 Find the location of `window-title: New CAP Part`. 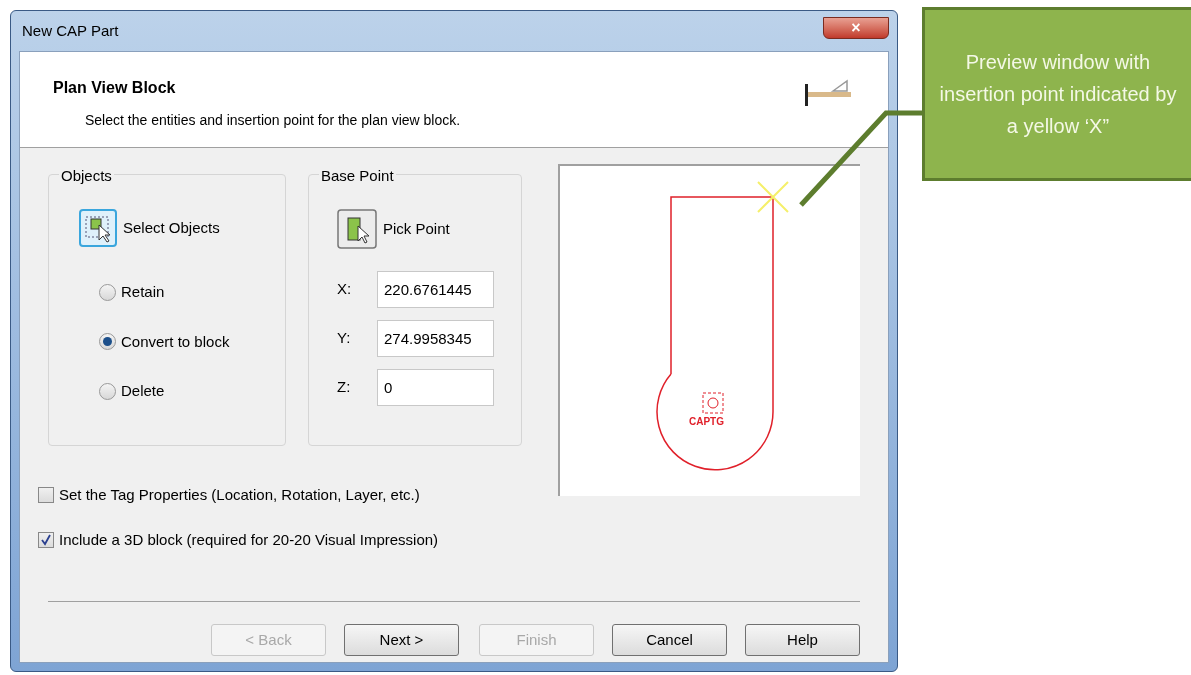

window-title: New CAP Part is located at coordinates (70, 30).